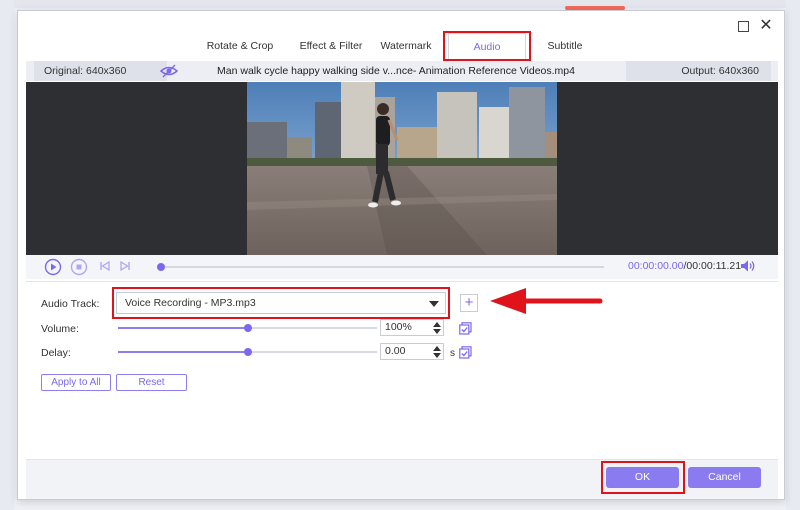 The height and width of the screenshot is (510, 800). Describe the element at coordinates (437, 328) in the screenshot. I see `volume-stepper` at that location.